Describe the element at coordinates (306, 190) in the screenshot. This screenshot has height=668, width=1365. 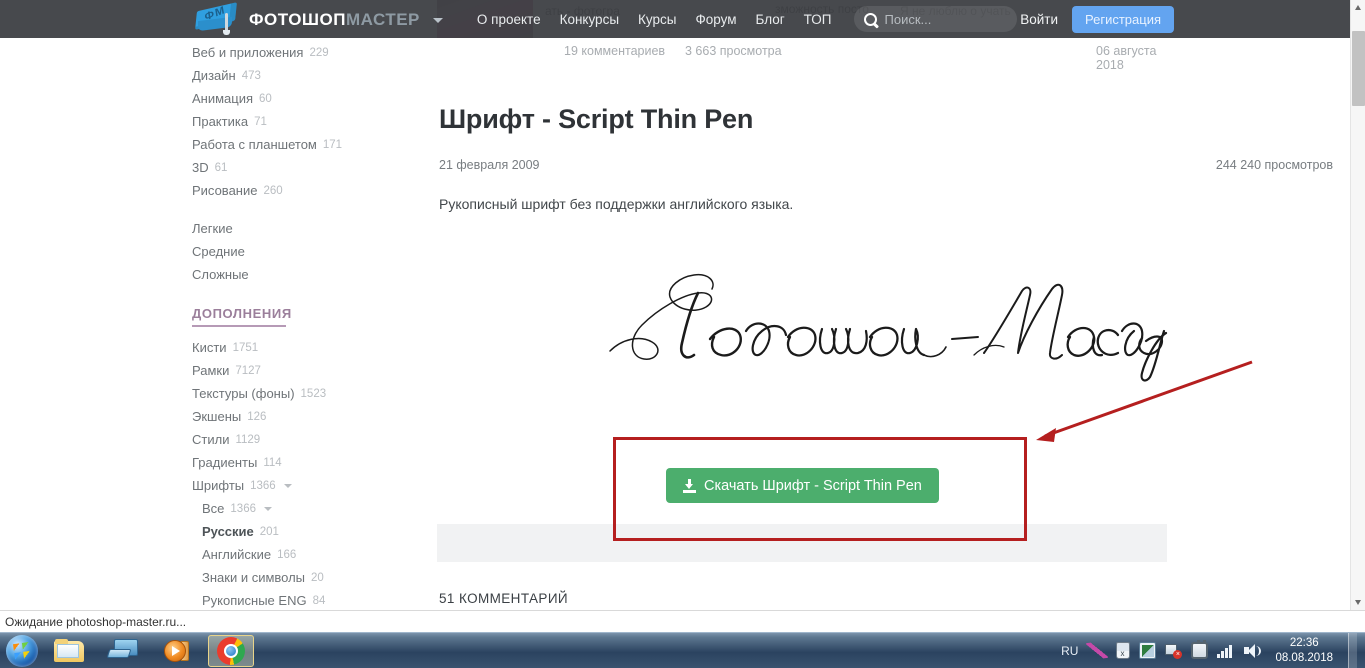
I see `sidebar-item-drawing: Рисование 260` at that location.